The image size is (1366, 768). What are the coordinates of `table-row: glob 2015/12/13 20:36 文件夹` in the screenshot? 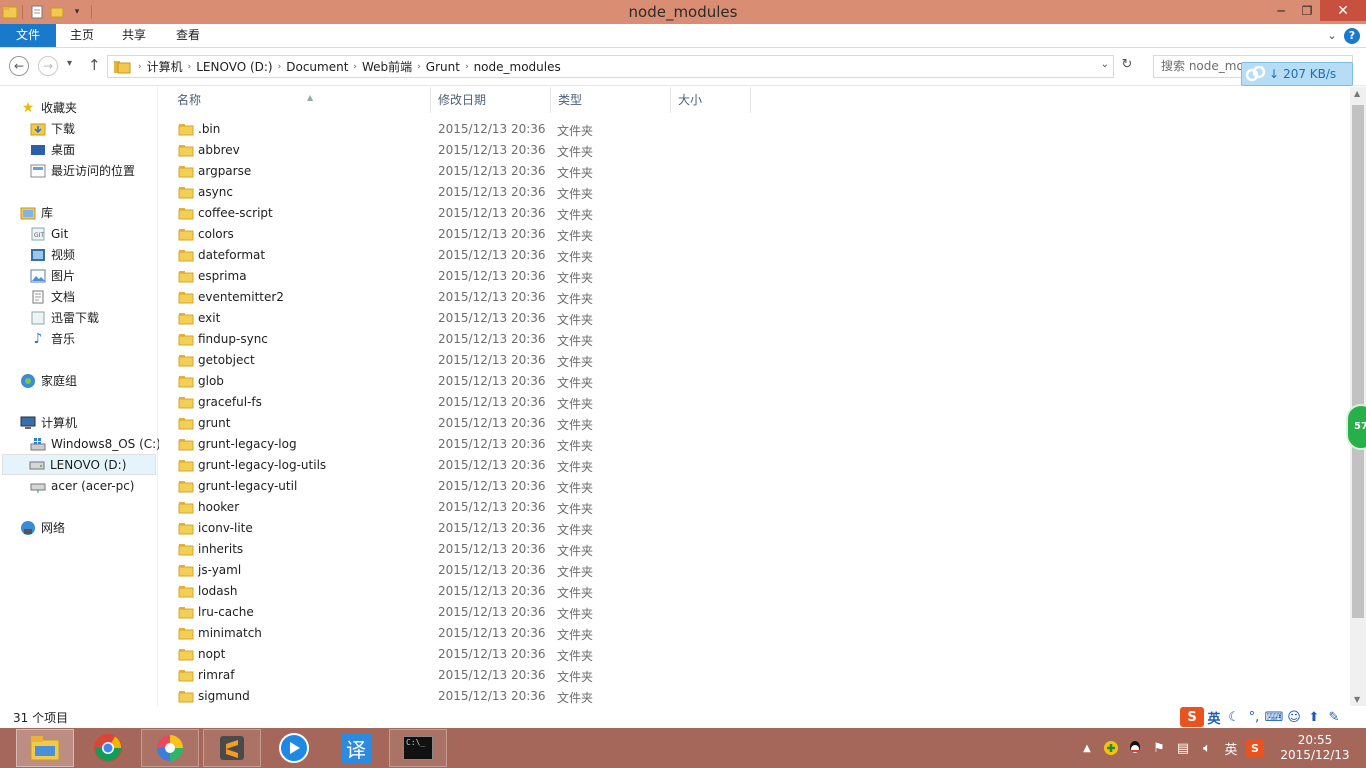 It's located at (509, 381).